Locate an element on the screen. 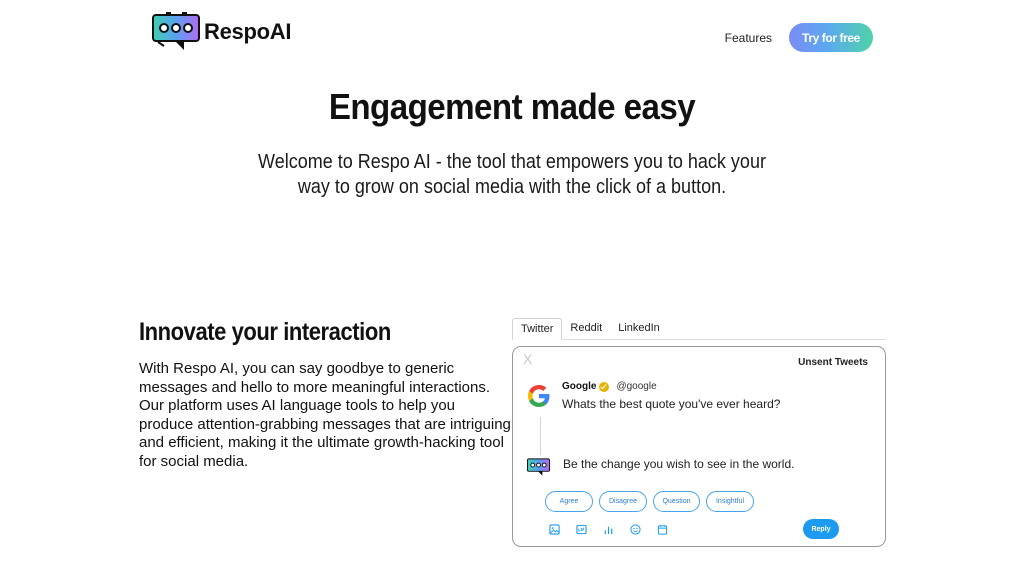 The width and height of the screenshot is (1024, 576). respoai-logo-icon is located at coordinates (176, 31).